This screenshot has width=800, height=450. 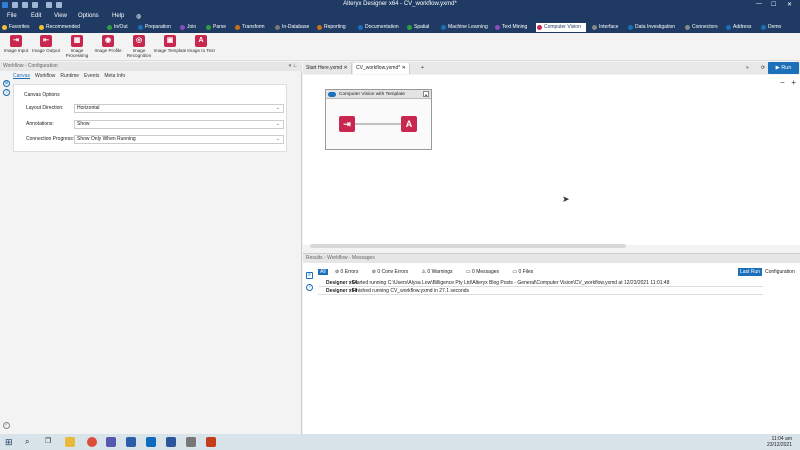 I want to click on tool-image-profile: ◉ Image Profile, so click(x=108, y=44).